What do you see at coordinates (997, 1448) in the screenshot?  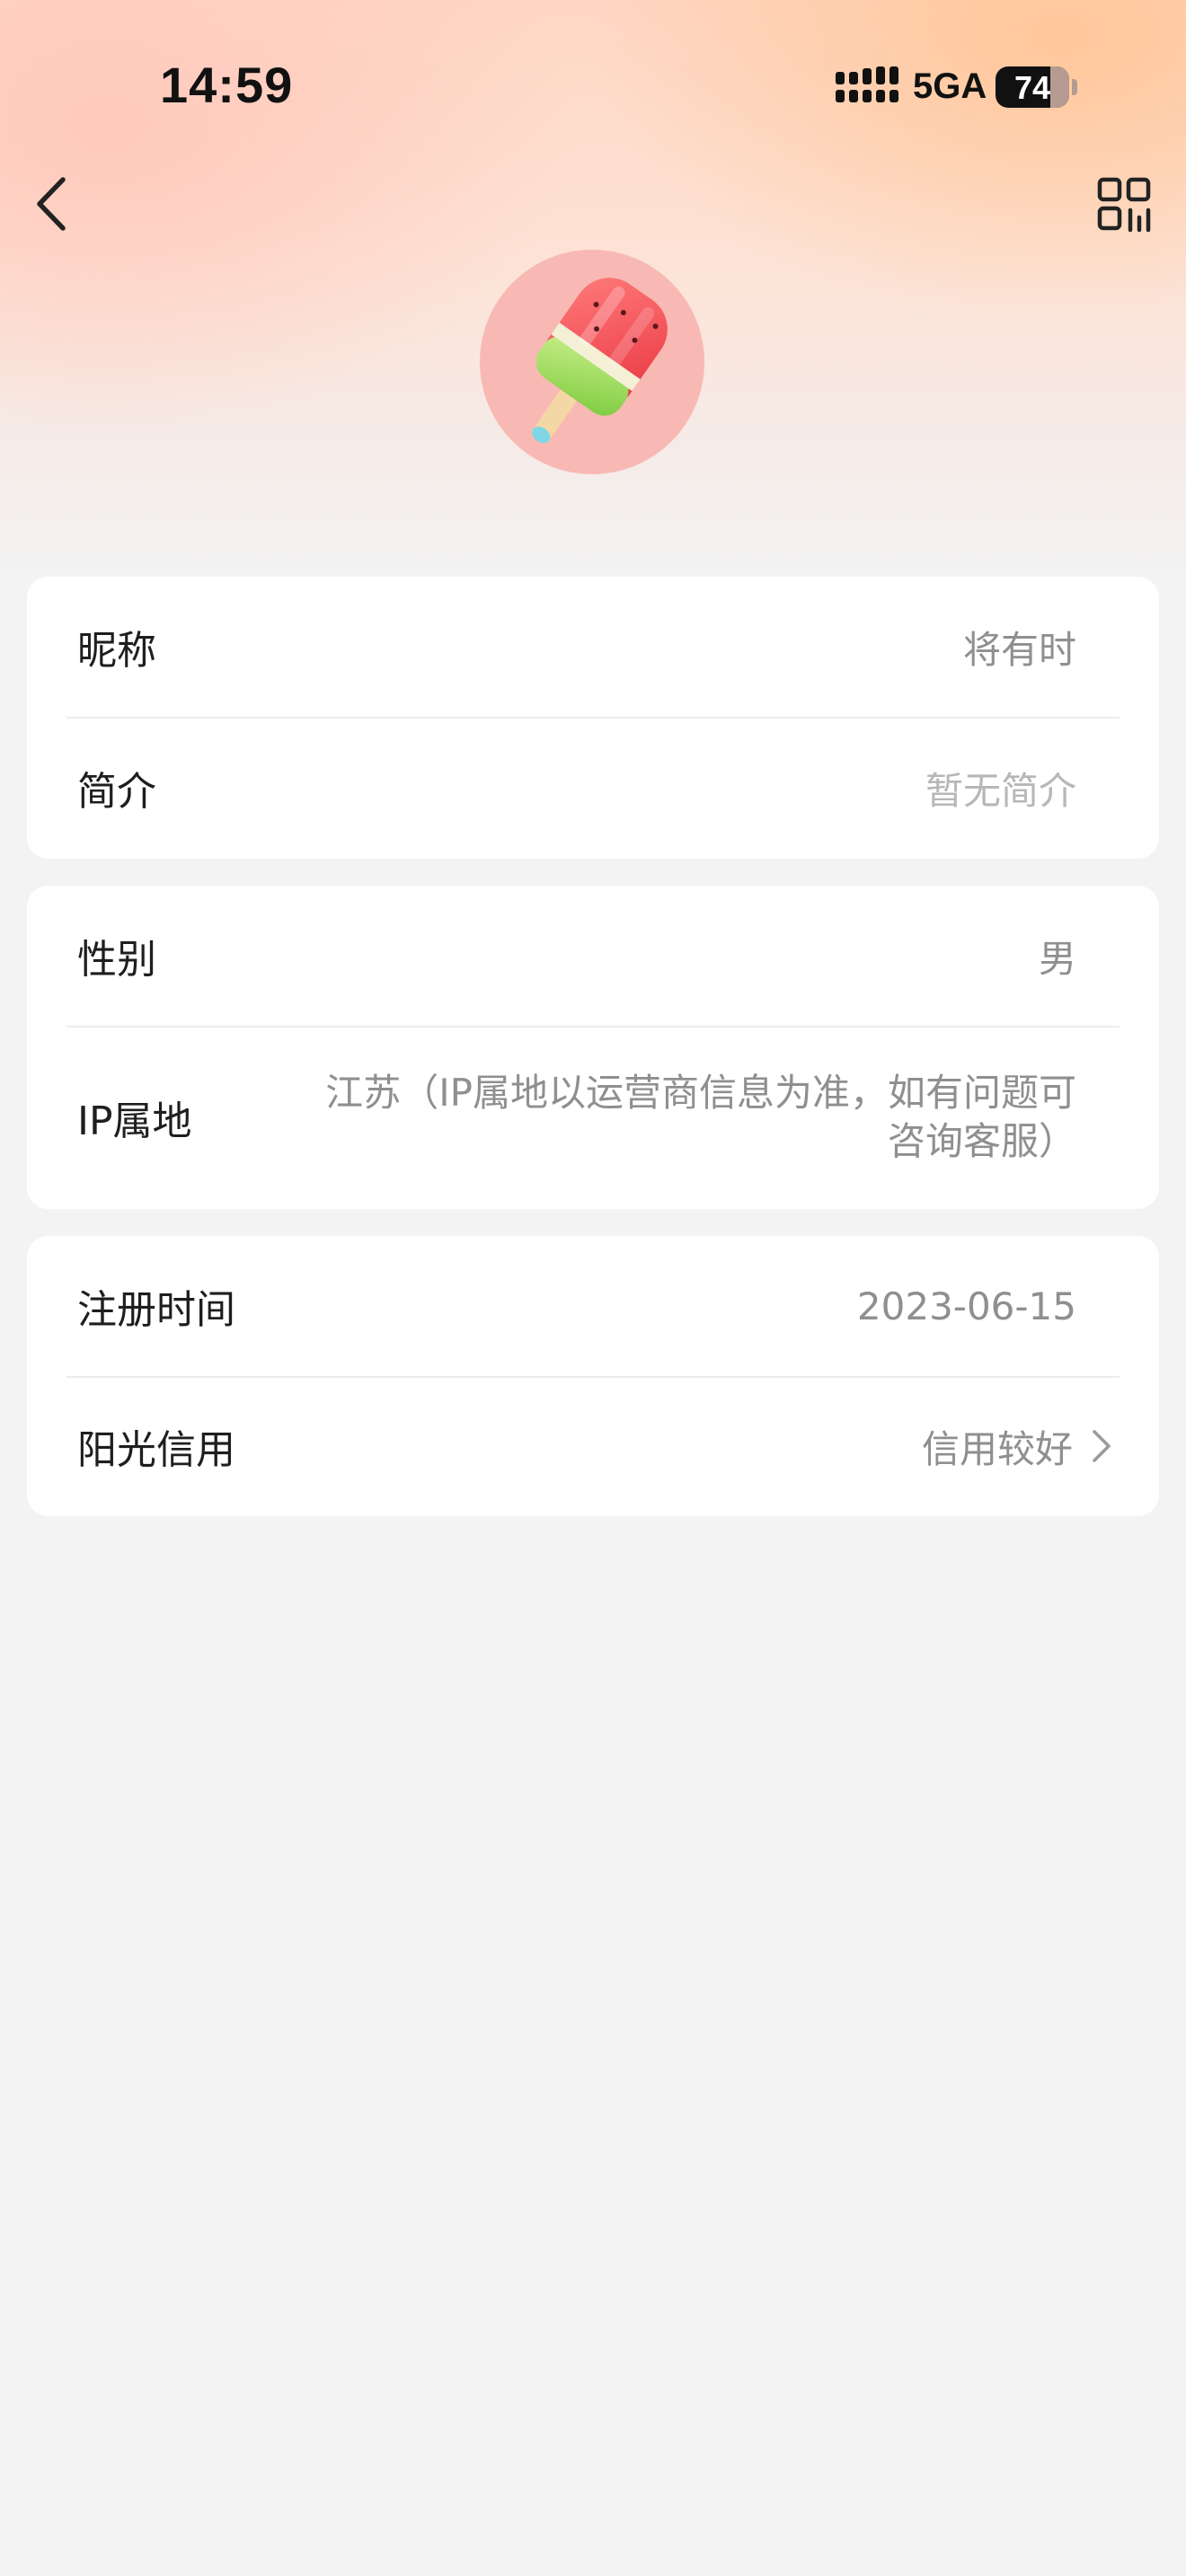 I see `sunshine-credit-value: 信用较好` at bounding box center [997, 1448].